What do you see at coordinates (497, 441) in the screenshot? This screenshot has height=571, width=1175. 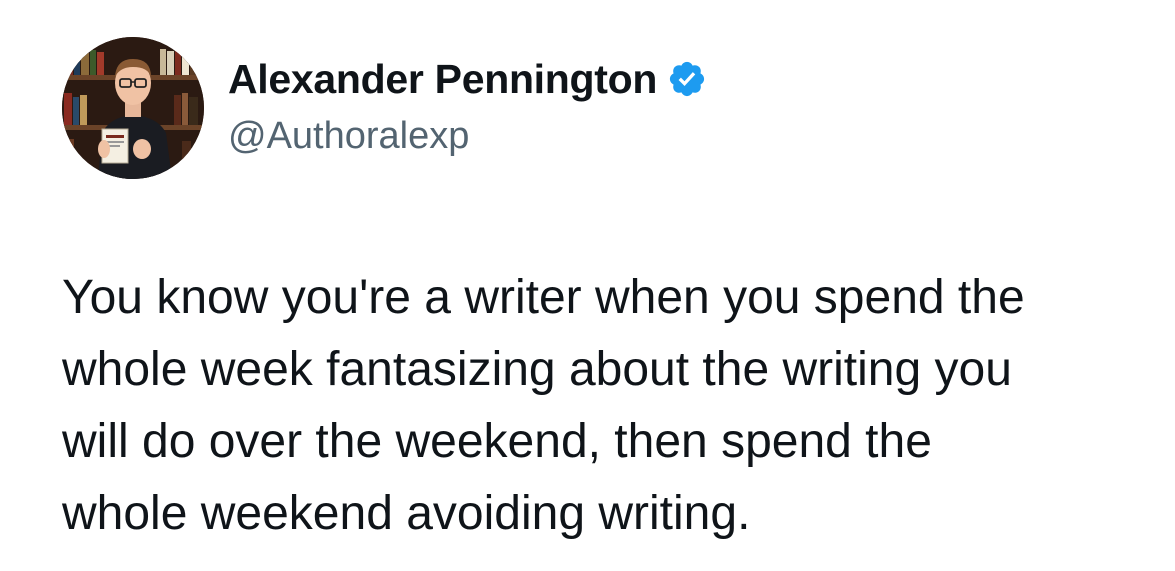 I see `tweet-text-line: will do over the weekend, then spend the` at bounding box center [497, 441].